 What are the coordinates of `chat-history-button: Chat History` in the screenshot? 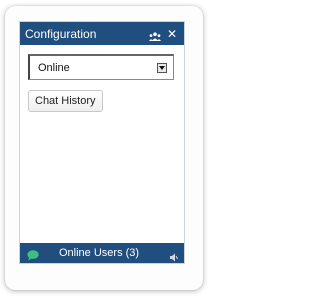 It's located at (65, 101).